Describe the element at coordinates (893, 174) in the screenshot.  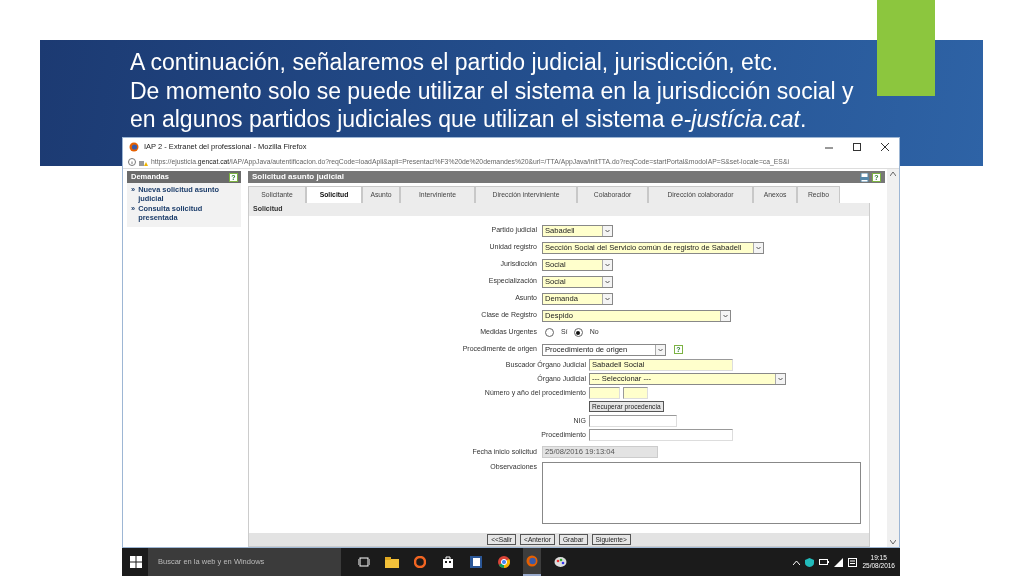
I see `scroll-up-icon` at that location.